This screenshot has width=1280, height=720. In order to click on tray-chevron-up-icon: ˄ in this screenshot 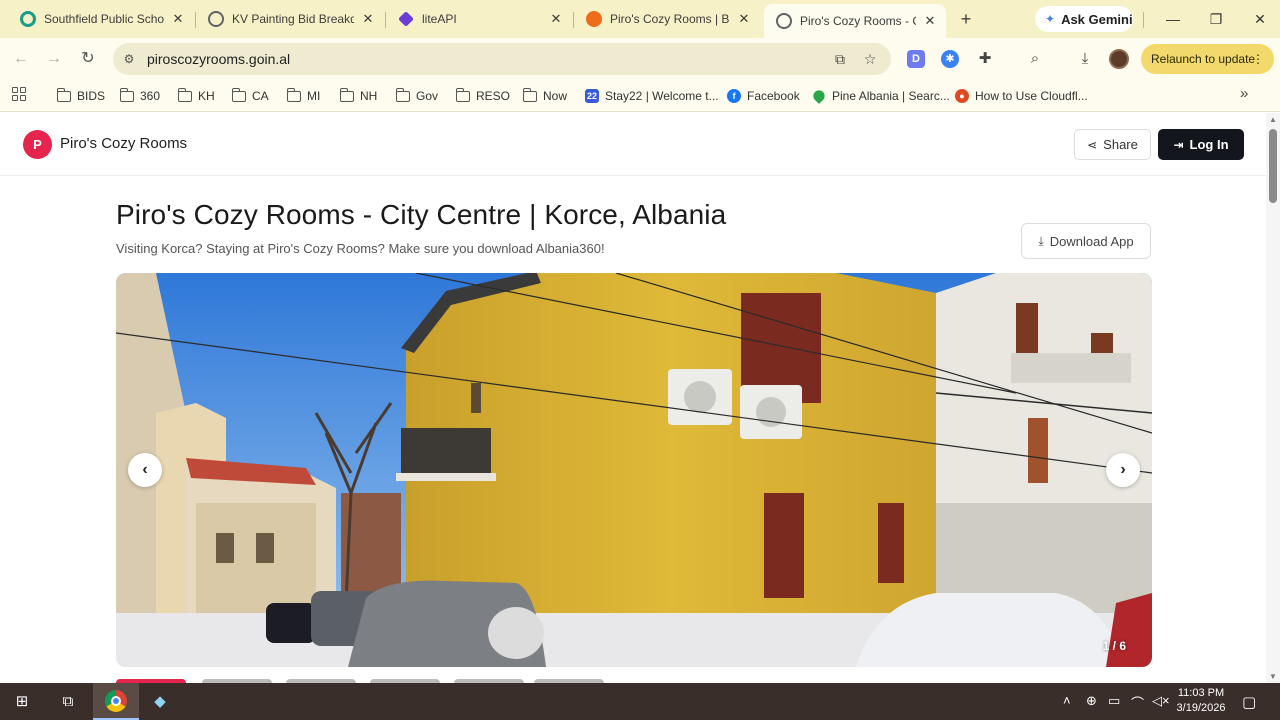, I will do `click(1067, 700)`.